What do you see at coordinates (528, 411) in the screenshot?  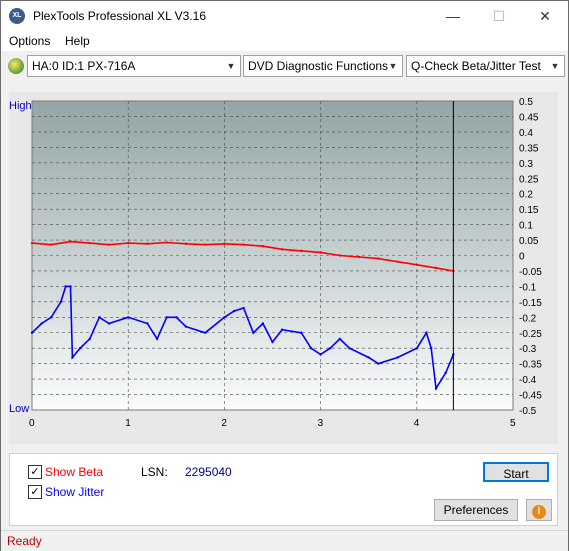 I see `y-tick-label: -0.5` at bounding box center [528, 411].